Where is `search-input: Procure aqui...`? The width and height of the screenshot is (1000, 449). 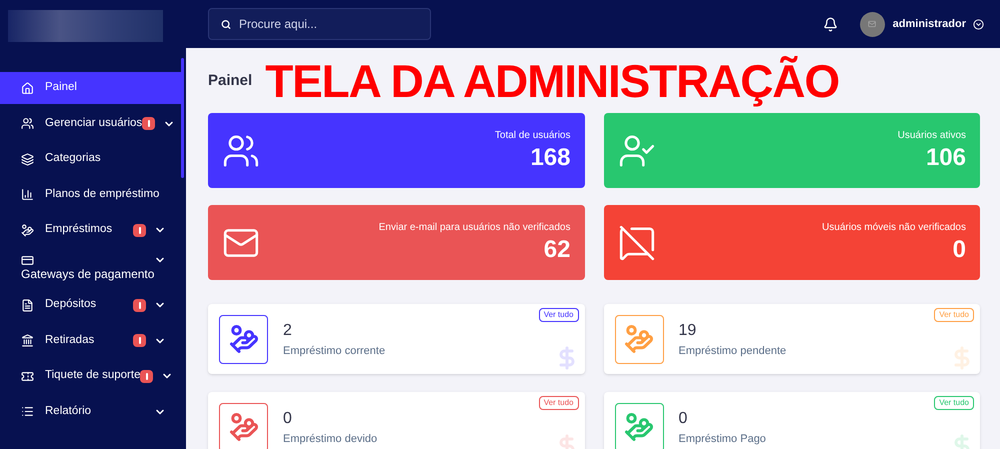
search-input: Procure aqui... is located at coordinates (328, 24).